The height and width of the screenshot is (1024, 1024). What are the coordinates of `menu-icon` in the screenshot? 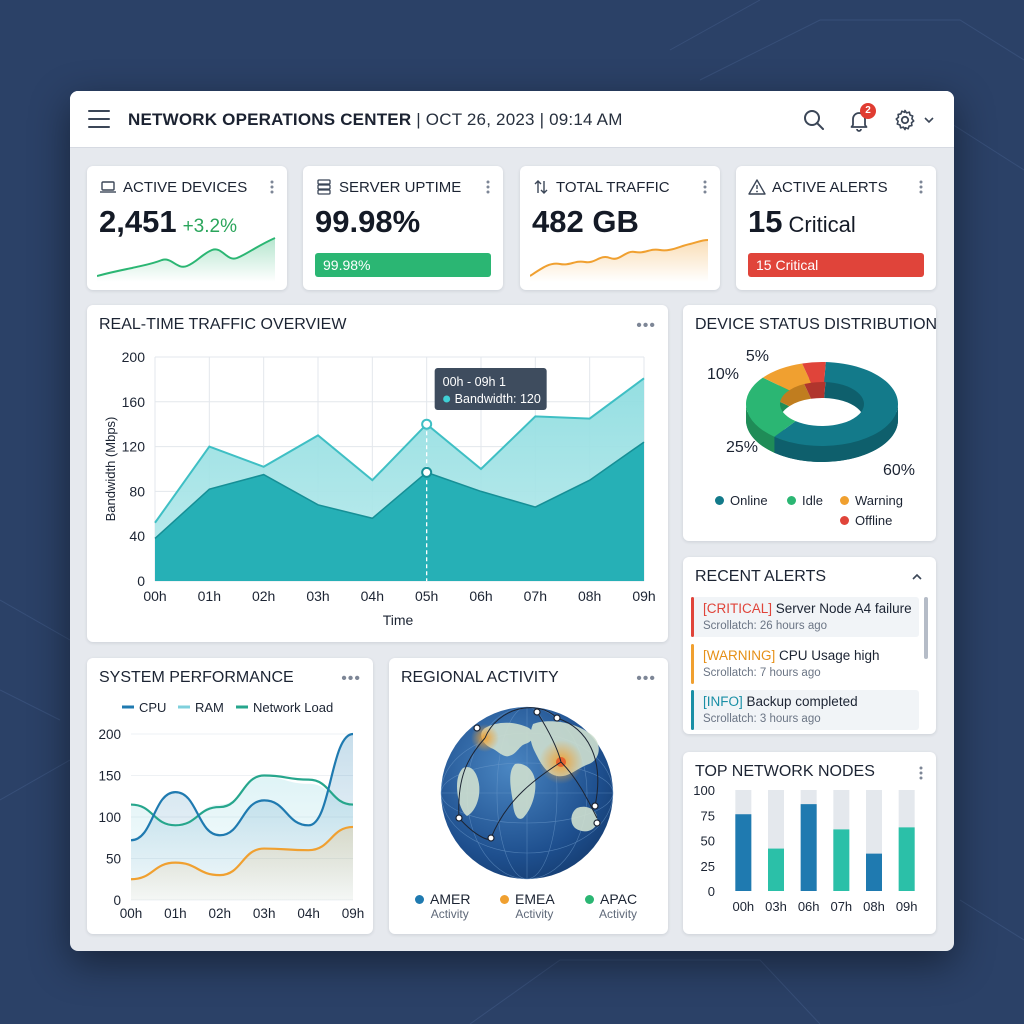 It's located at (99, 119).